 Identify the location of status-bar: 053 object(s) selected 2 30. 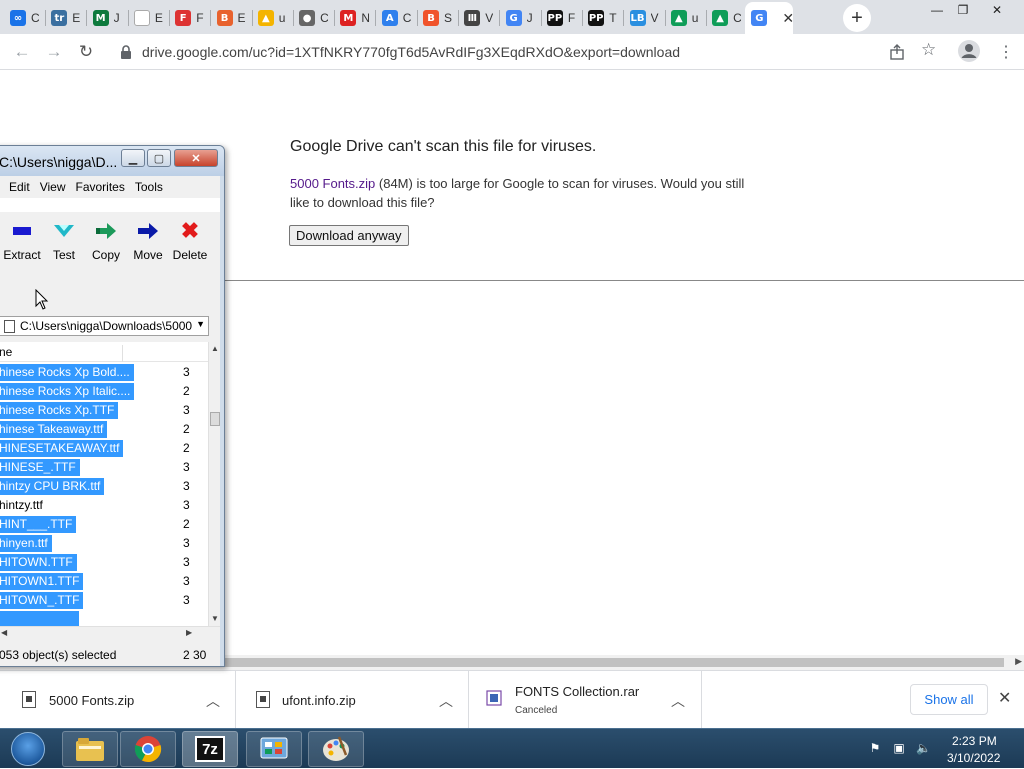
(110, 653).